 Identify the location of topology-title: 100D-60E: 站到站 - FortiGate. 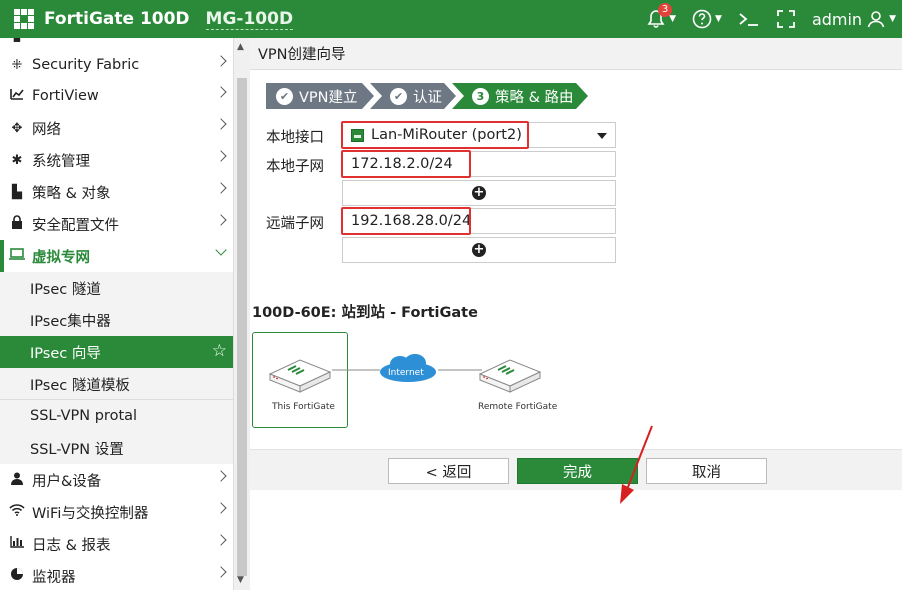
(365, 313).